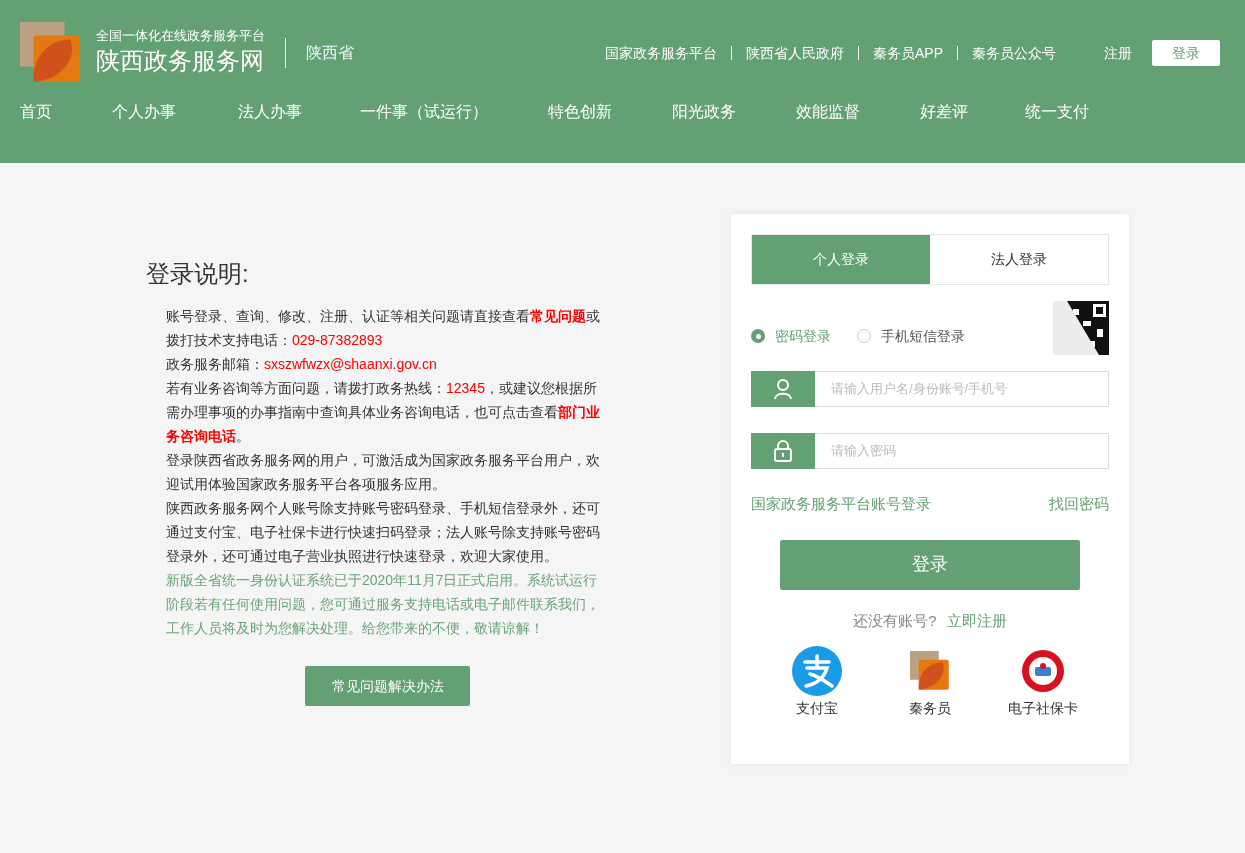  What do you see at coordinates (930, 564) in the screenshot?
I see `login-submit-button: 登录` at bounding box center [930, 564].